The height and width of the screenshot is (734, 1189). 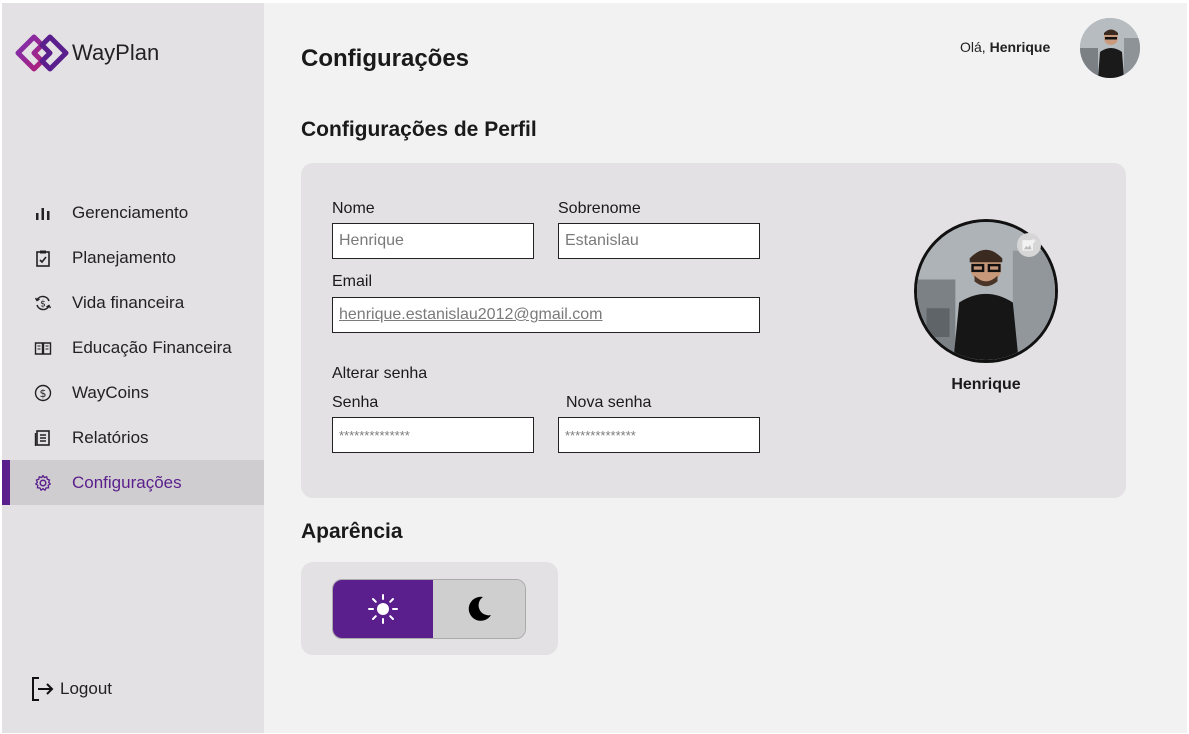 I want to click on gear-icon, so click(x=43, y=483).